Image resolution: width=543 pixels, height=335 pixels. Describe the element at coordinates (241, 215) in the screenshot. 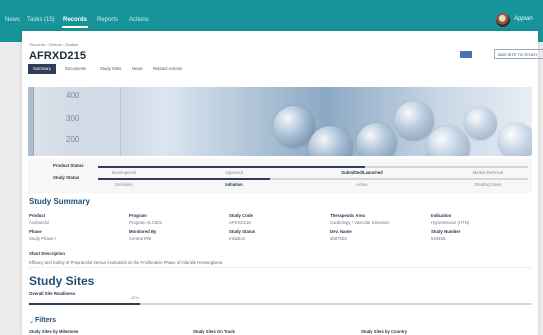

I see `summary-label-study-code: Study Code` at that location.